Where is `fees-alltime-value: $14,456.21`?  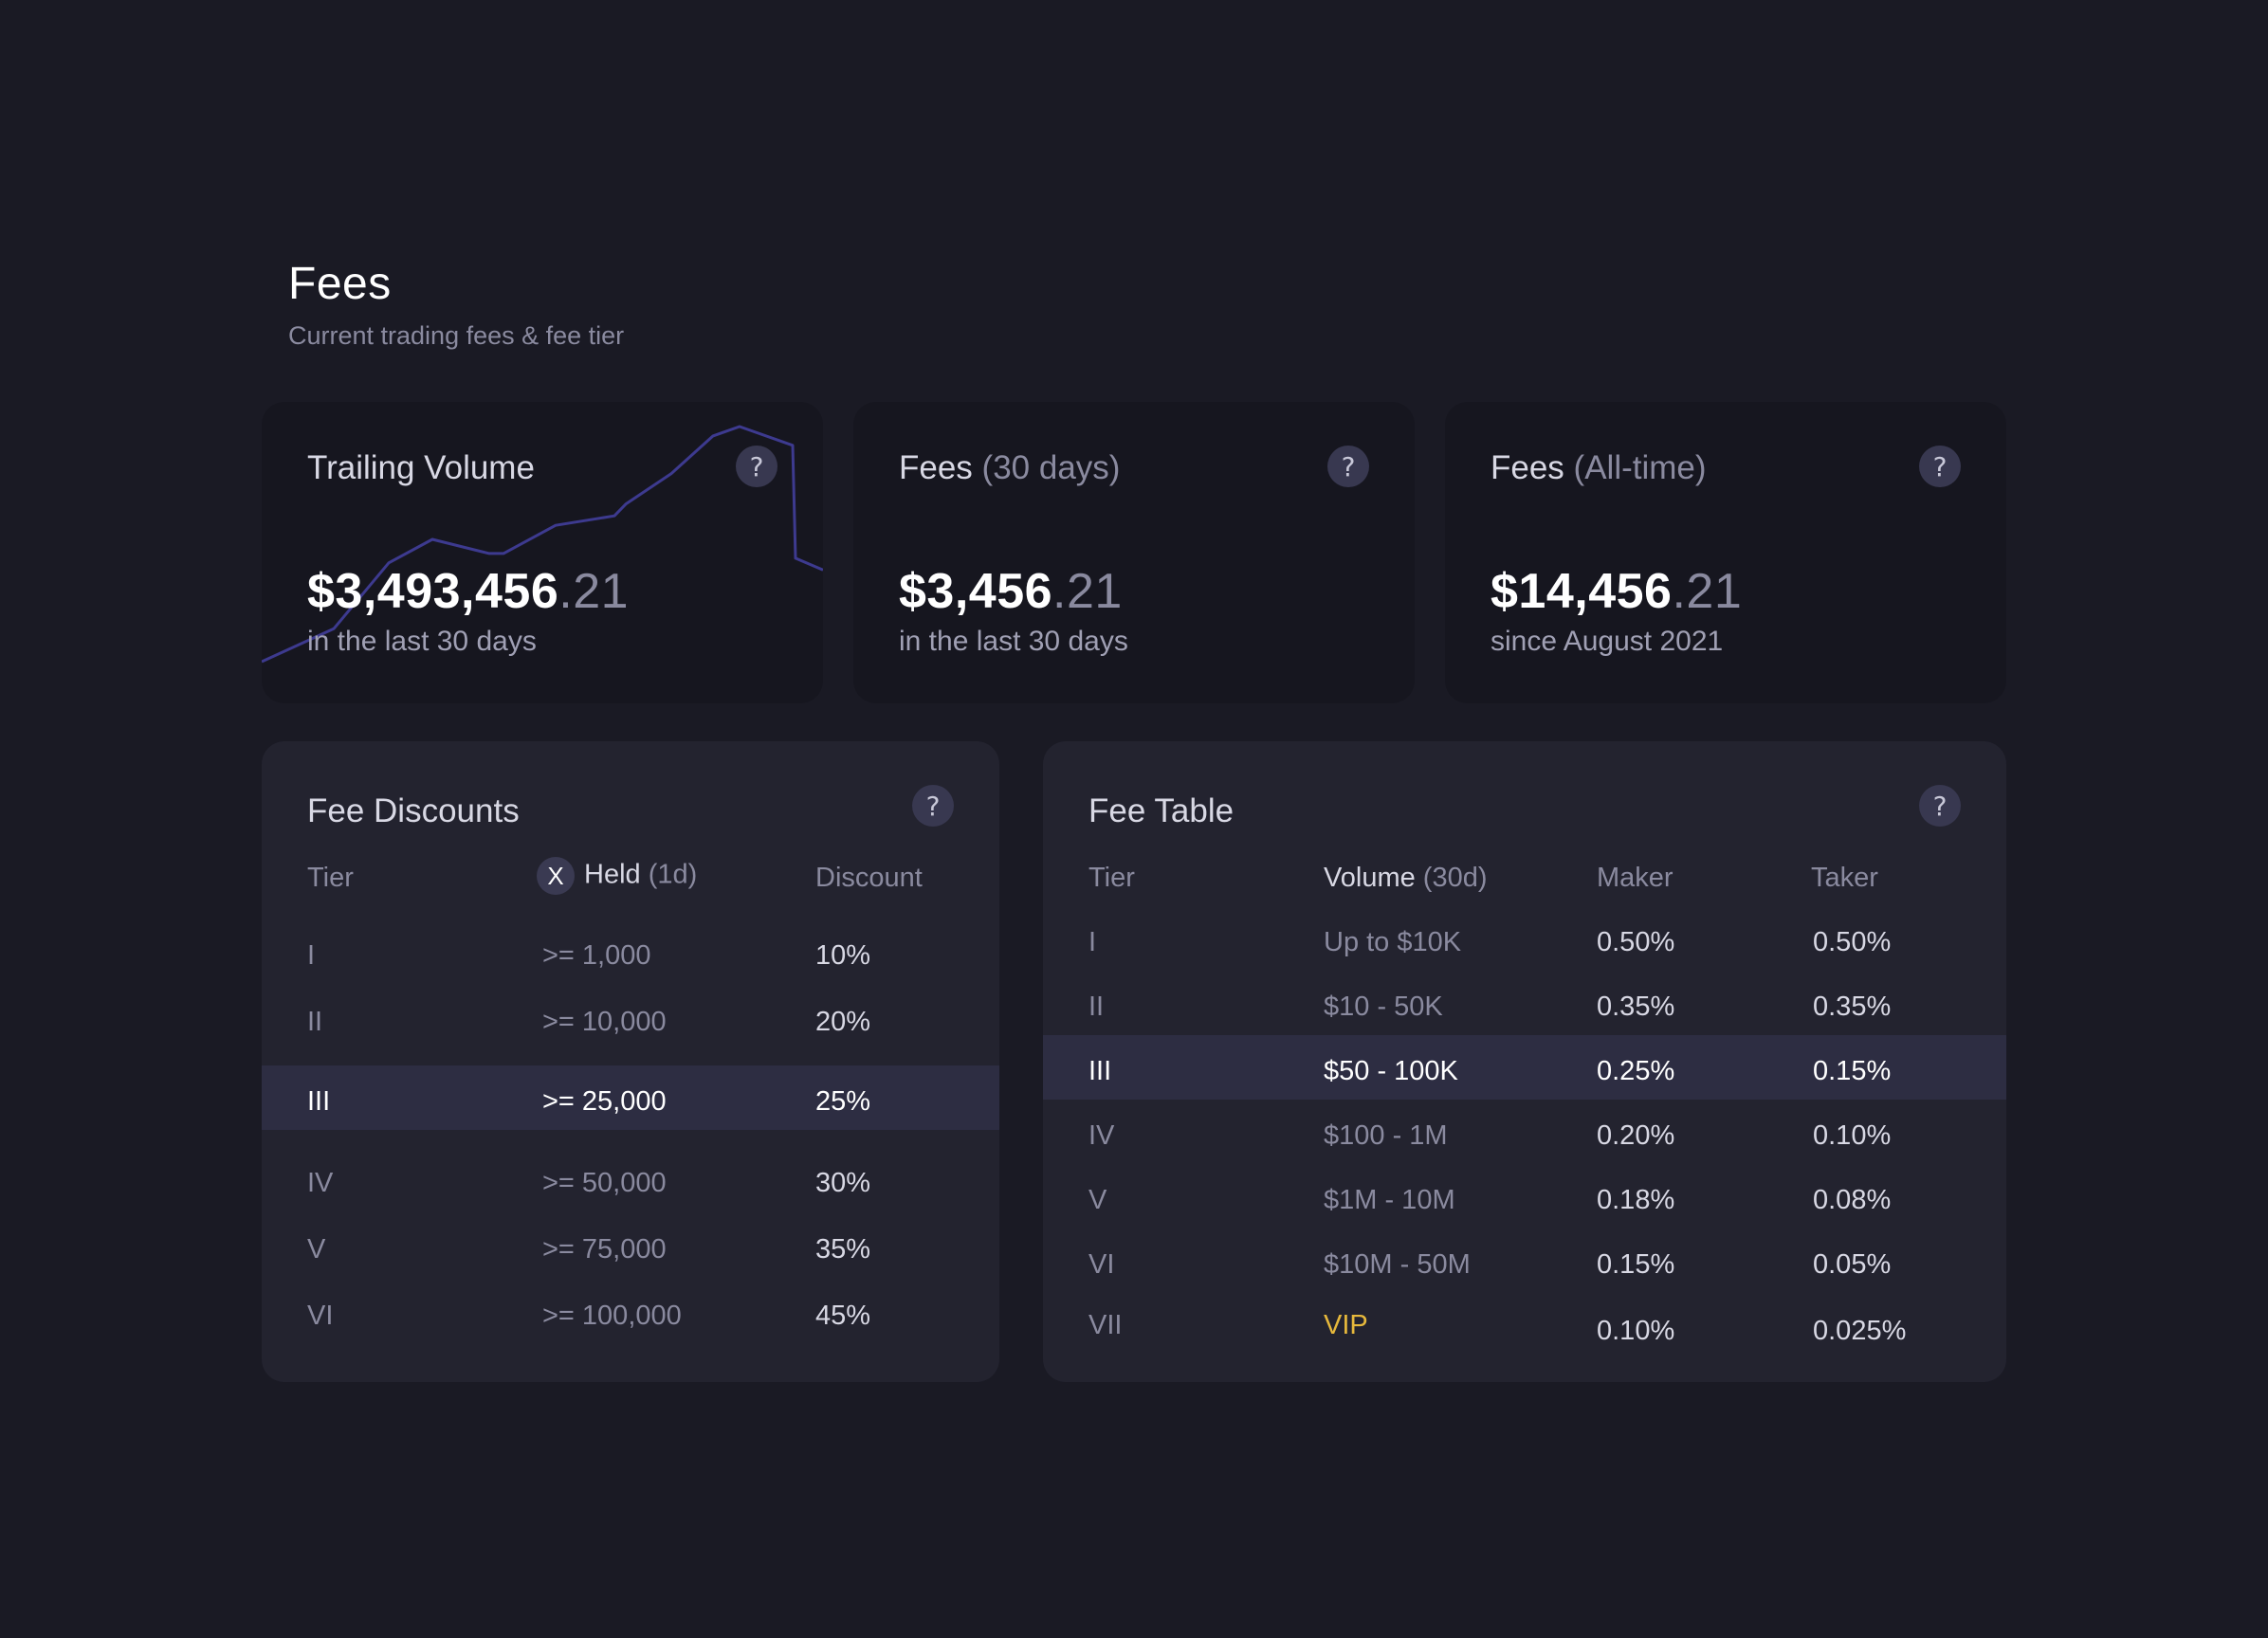
fees-alltime-value: $14,456.21 is located at coordinates (1616, 591).